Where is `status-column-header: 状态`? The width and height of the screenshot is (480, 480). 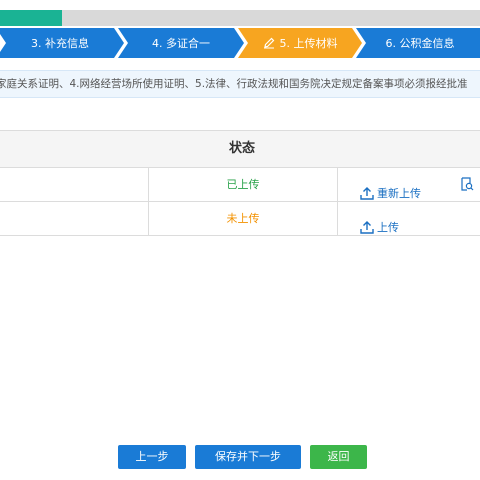
status-column-header: 状态 is located at coordinates (241, 148).